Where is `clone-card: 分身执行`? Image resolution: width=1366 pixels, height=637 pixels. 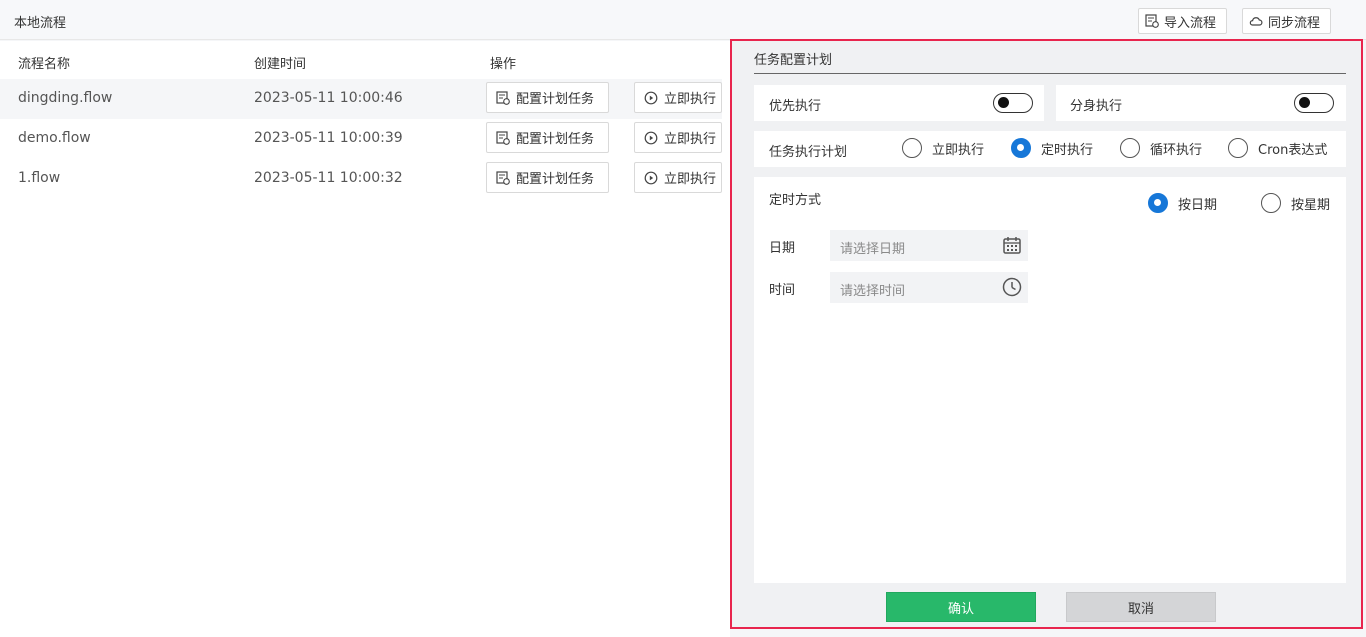 clone-card: 分身执行 is located at coordinates (1201, 103).